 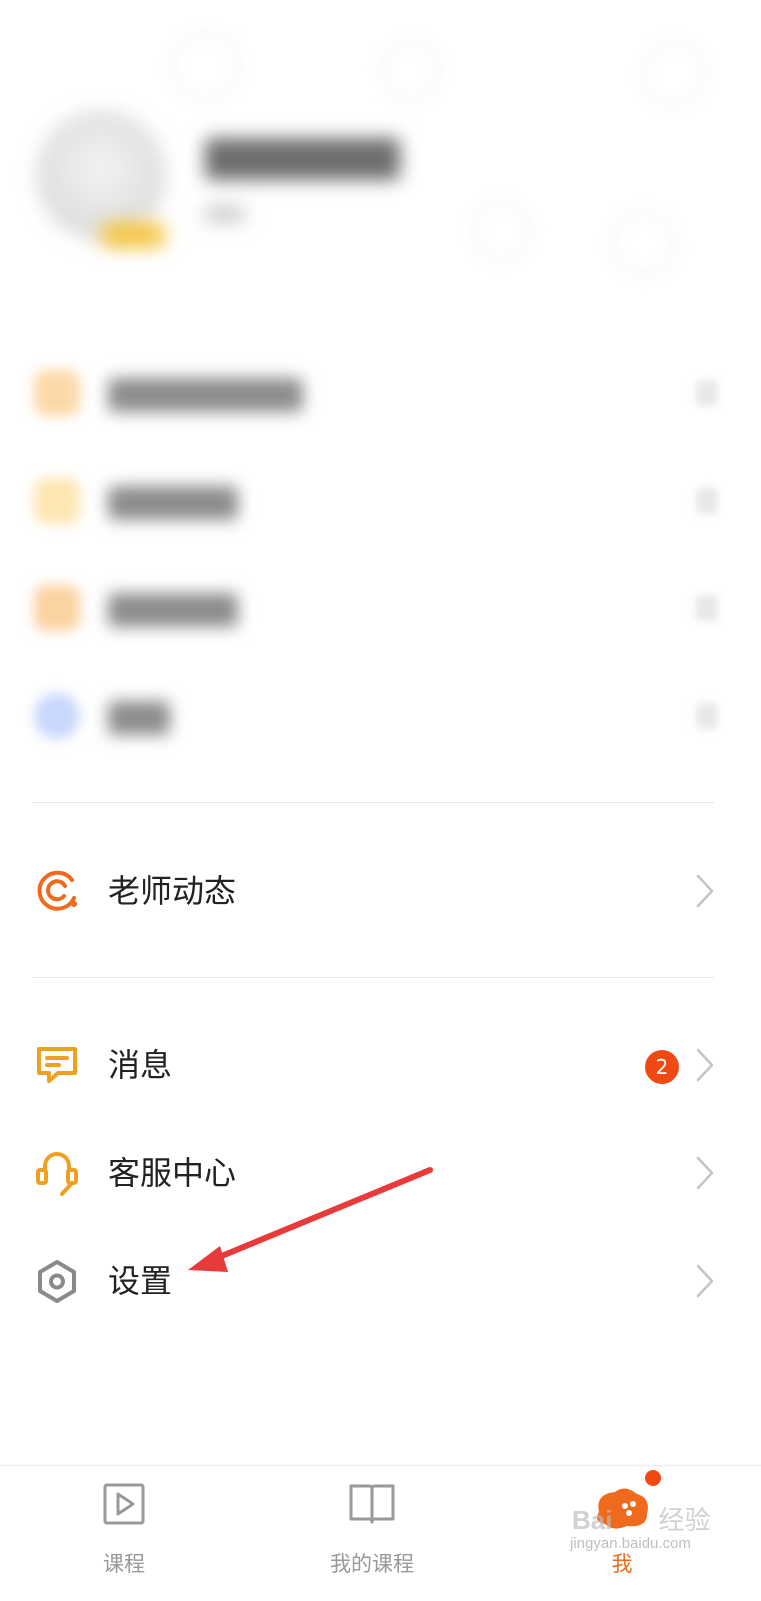 What do you see at coordinates (662, 1067) in the screenshot?
I see `unread-count-badge: 2` at bounding box center [662, 1067].